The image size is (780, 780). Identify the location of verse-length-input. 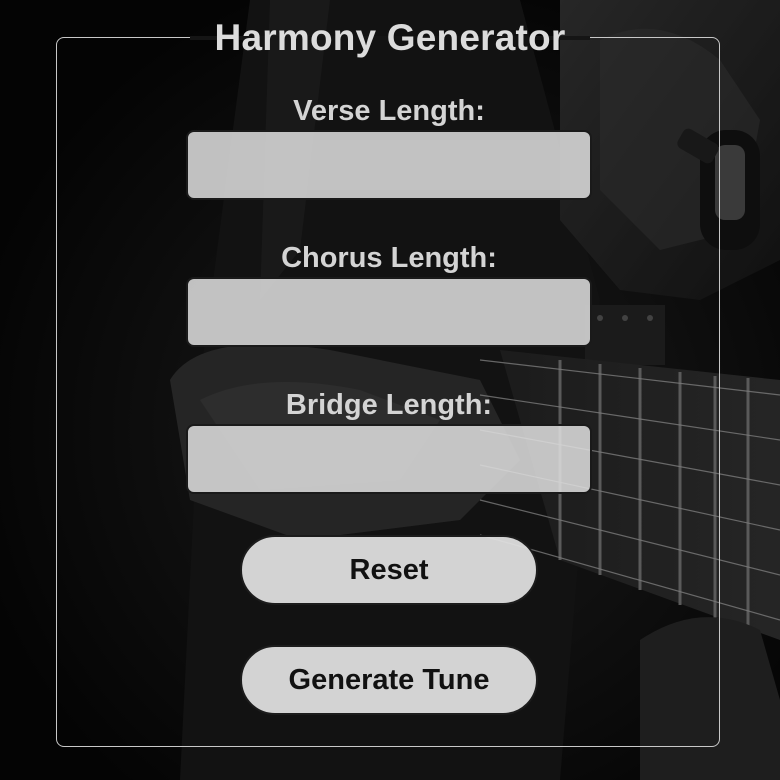
(389, 165).